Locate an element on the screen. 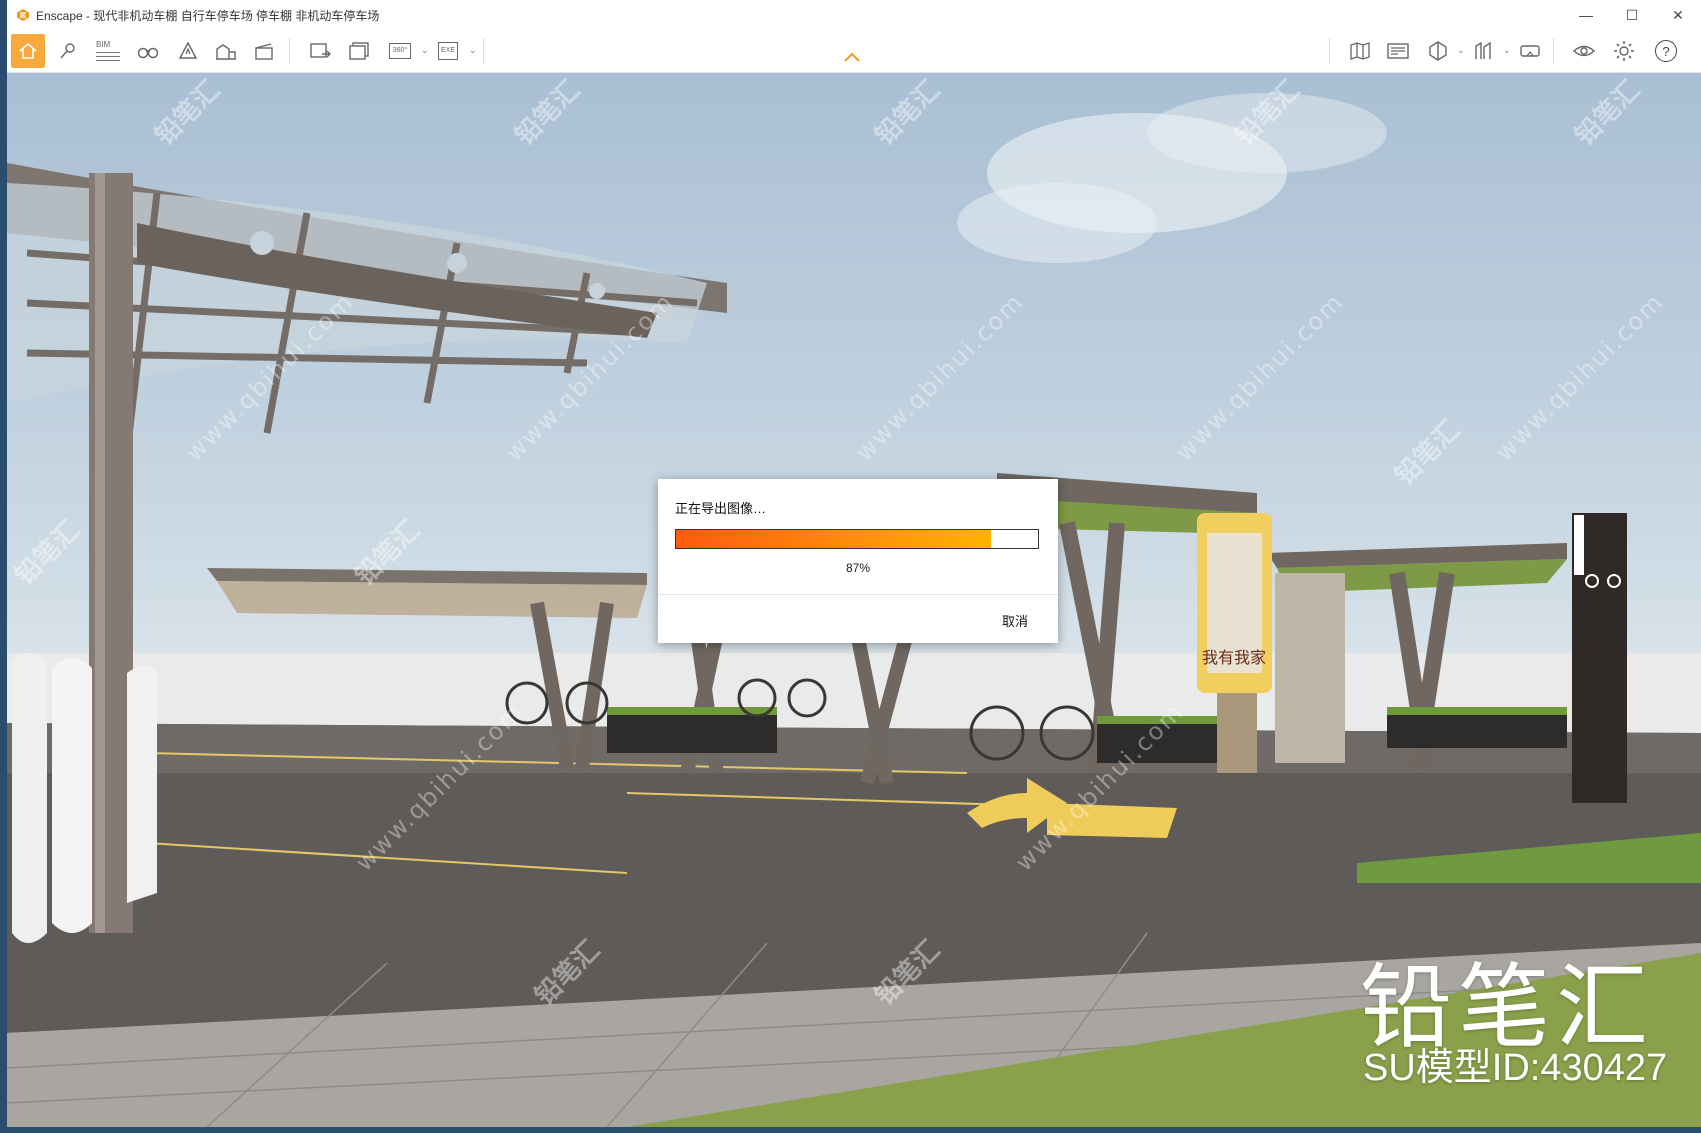 This screenshot has height=1133, width=1701. binoculars-icon is located at coordinates (148, 53).